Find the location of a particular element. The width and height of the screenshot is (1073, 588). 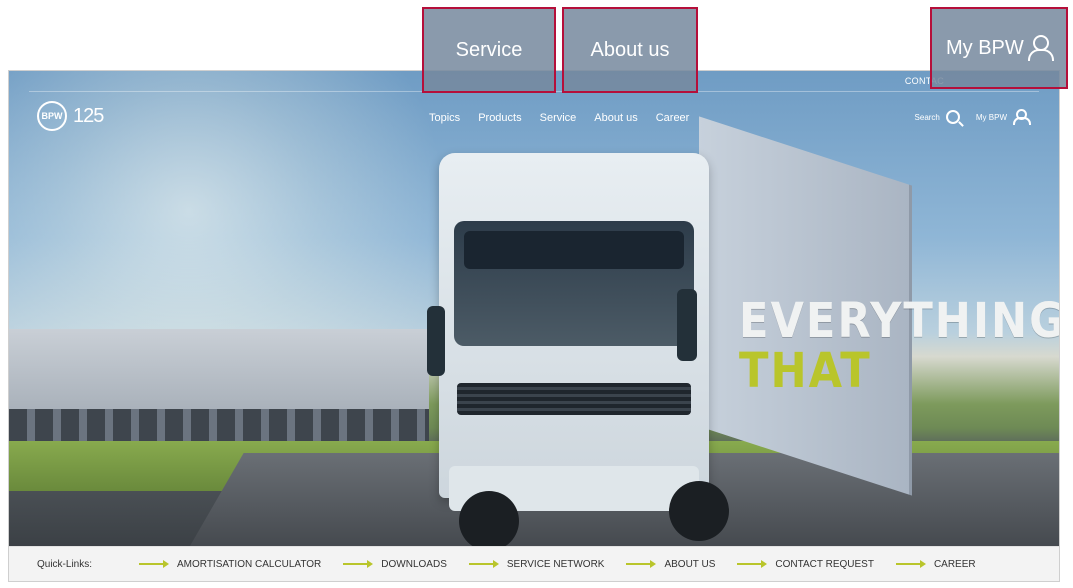

search-button: Search is located at coordinates (937, 117).